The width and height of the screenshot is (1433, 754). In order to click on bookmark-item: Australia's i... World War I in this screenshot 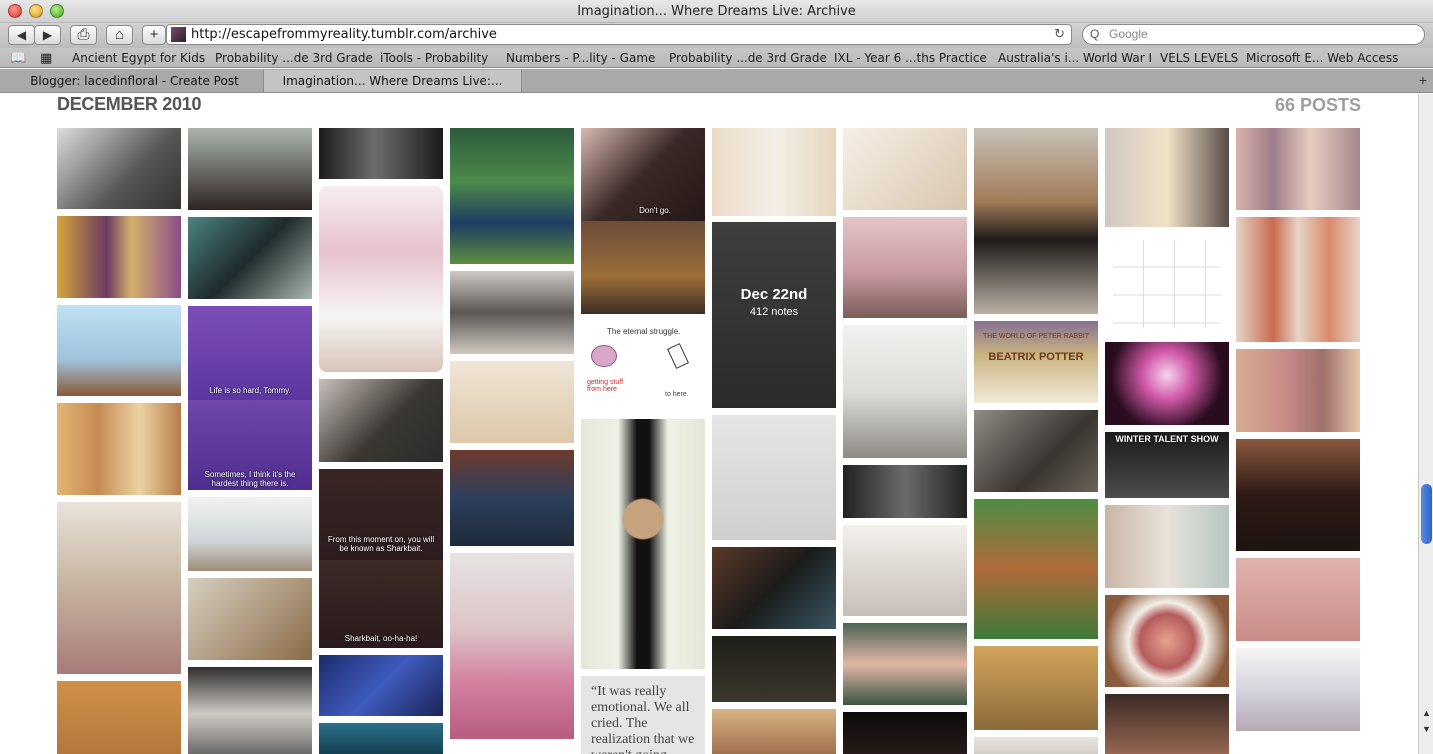, I will do `click(1075, 58)`.